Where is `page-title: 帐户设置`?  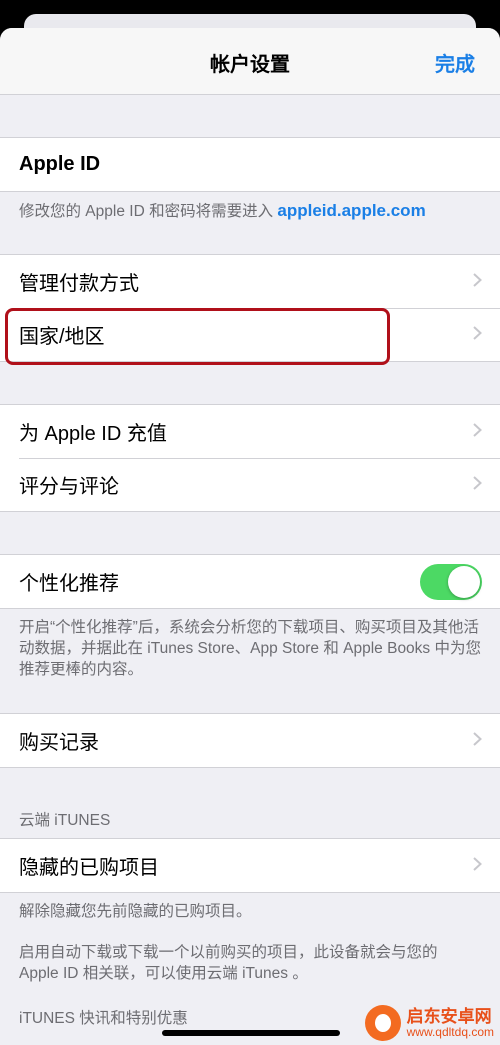 page-title: 帐户设置 is located at coordinates (250, 65).